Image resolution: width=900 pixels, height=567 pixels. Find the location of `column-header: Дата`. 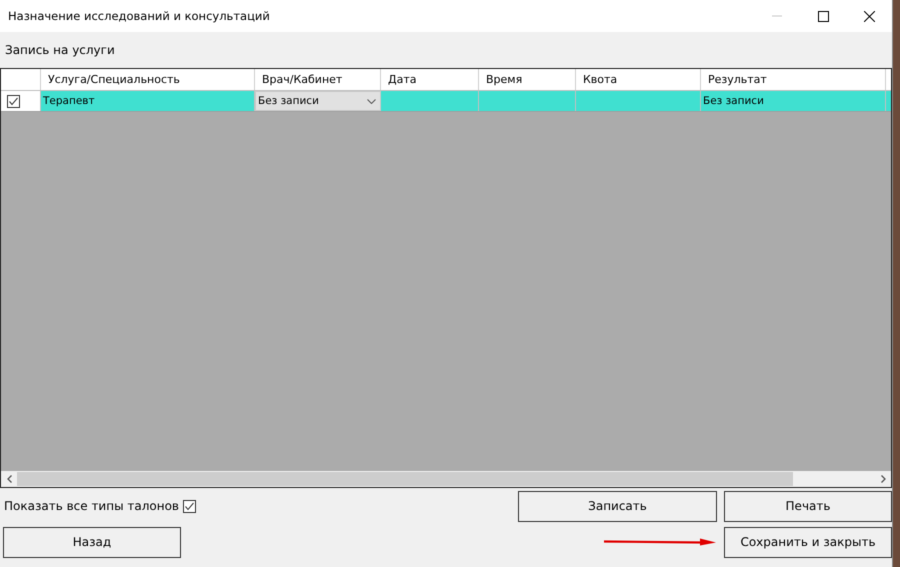

column-header: Дата is located at coordinates (430, 79).